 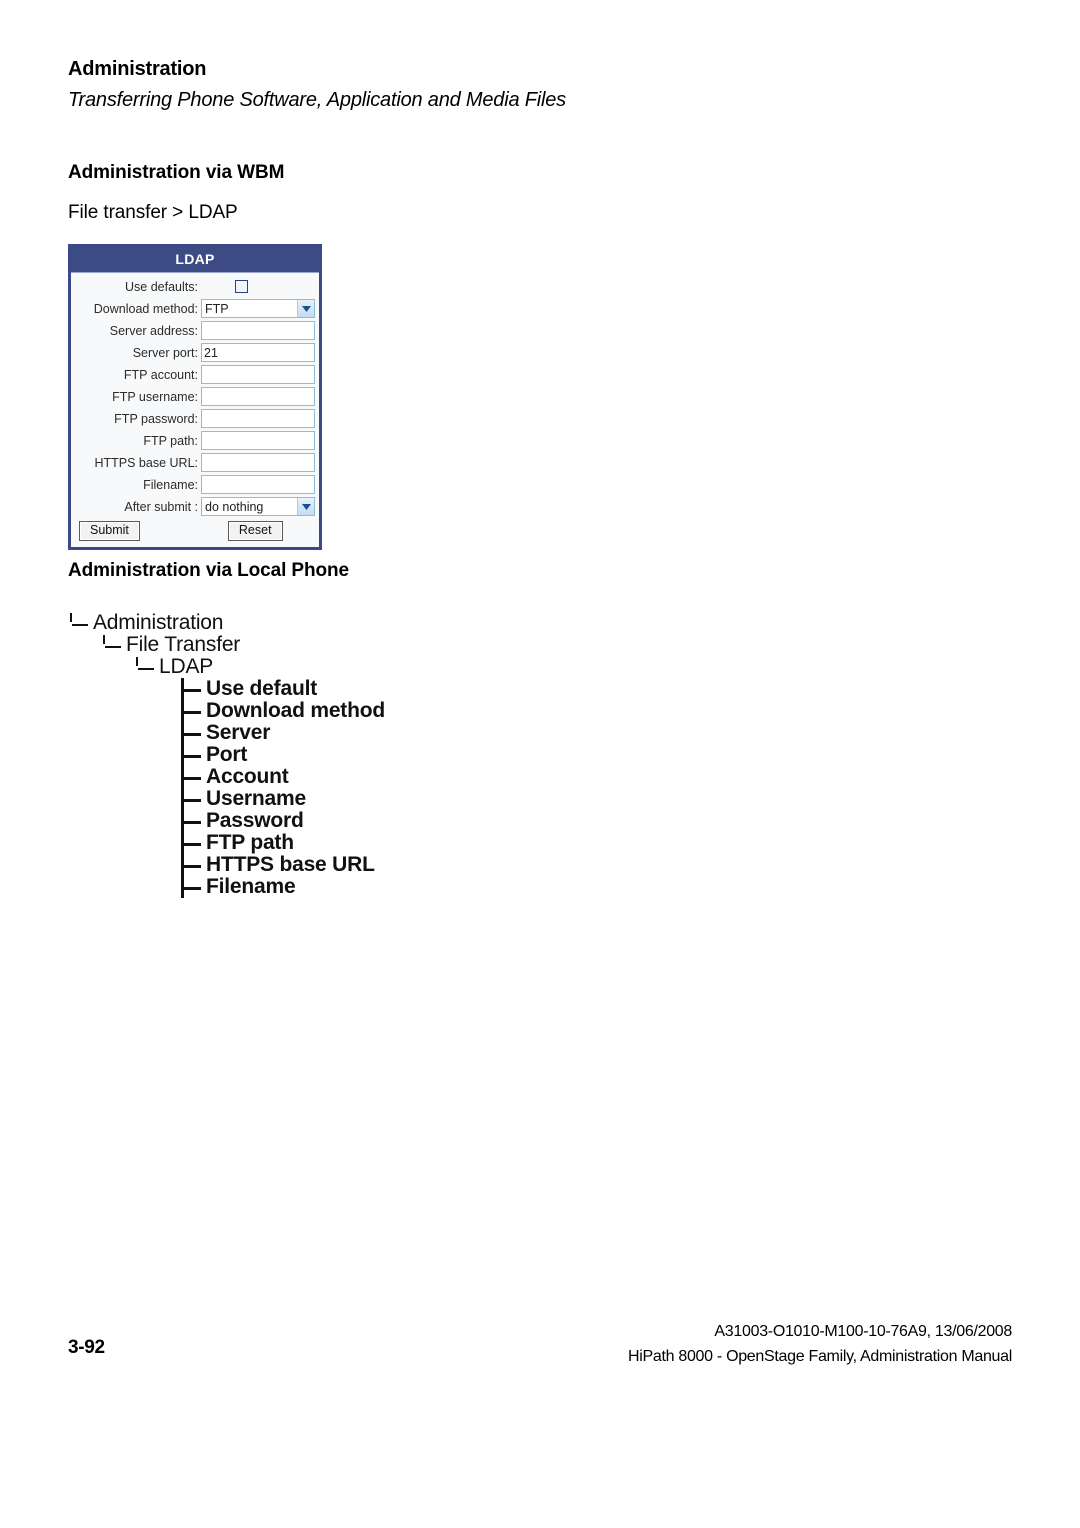 What do you see at coordinates (247, 776) in the screenshot?
I see `tree-item-label: Account` at bounding box center [247, 776].